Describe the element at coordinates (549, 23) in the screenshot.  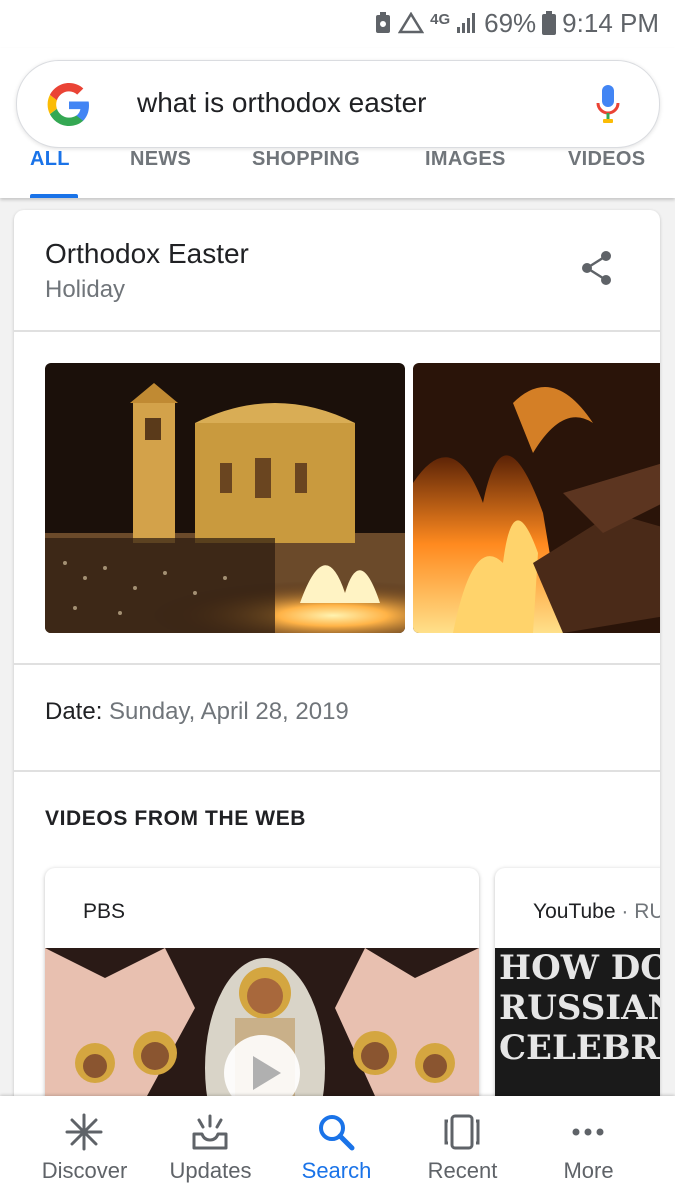
I see `battery-icon` at that location.